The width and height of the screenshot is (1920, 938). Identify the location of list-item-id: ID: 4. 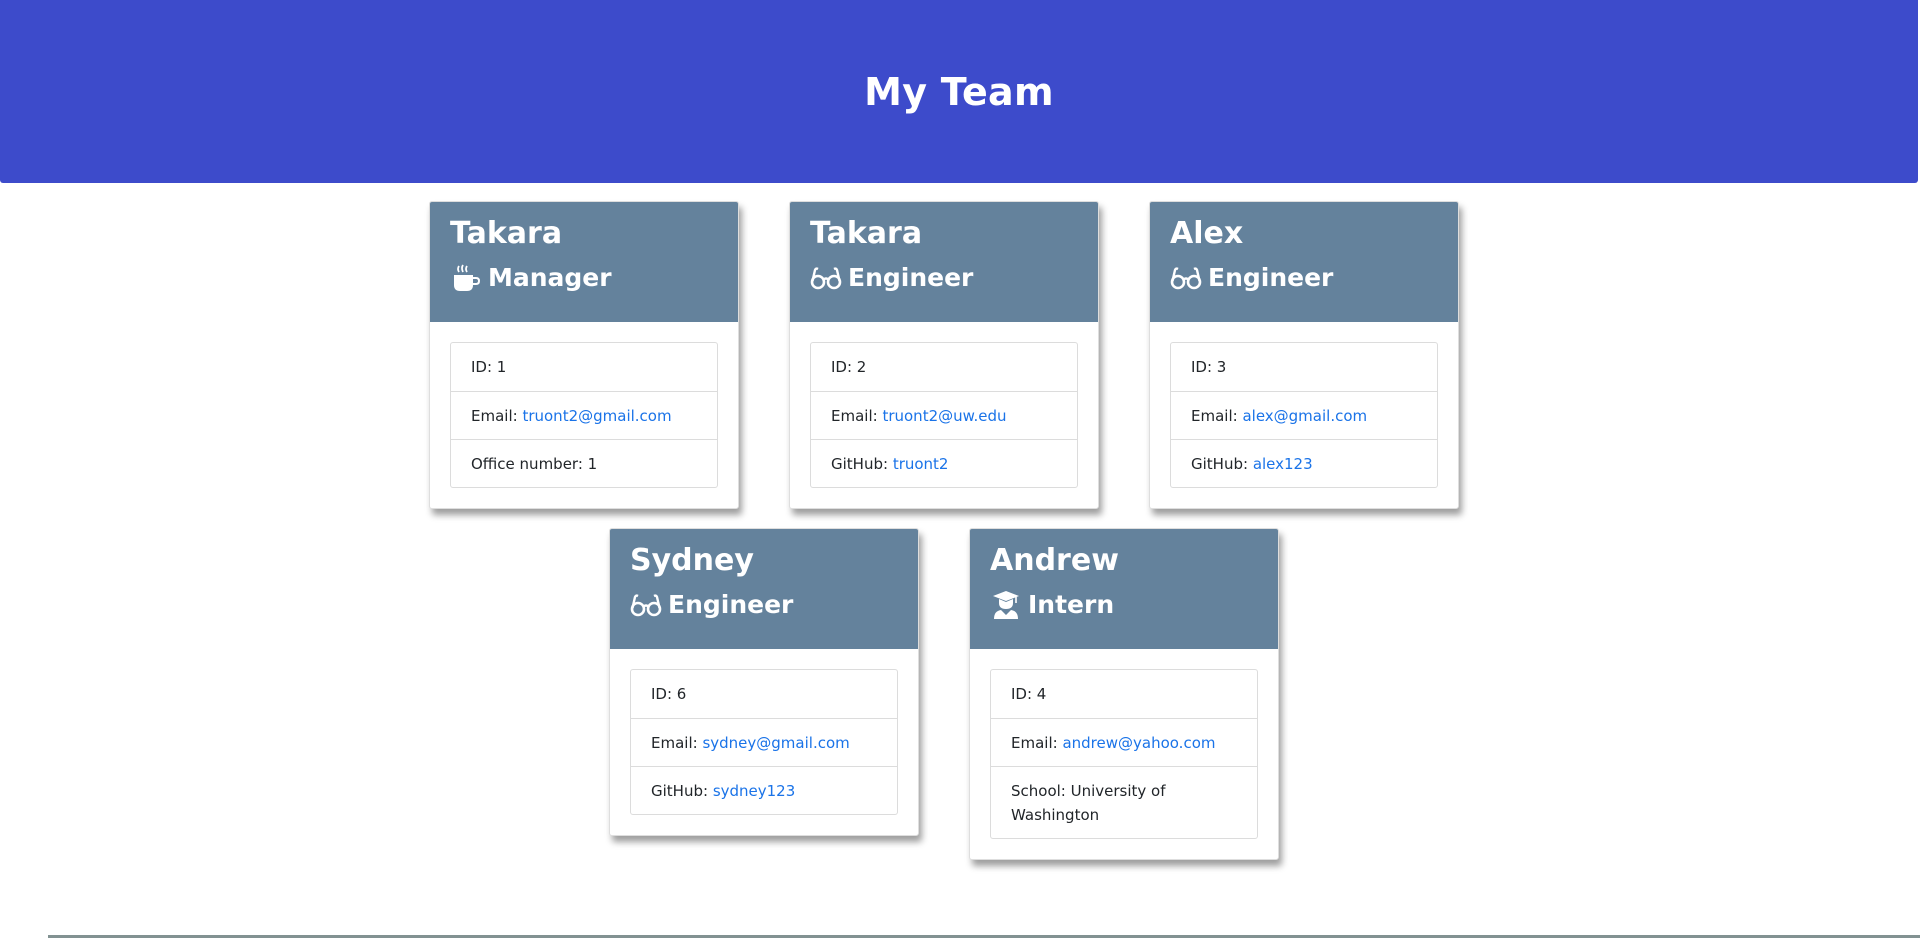
(1029, 694).